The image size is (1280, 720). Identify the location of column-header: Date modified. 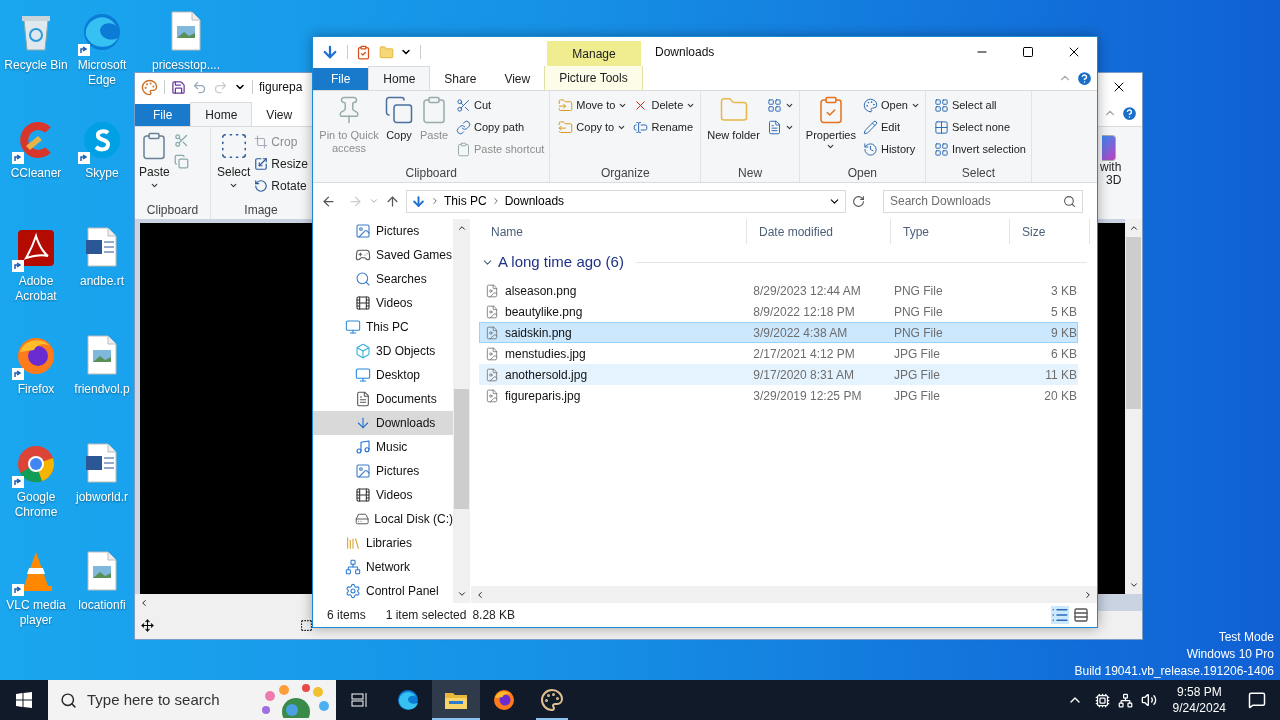
(819, 231).